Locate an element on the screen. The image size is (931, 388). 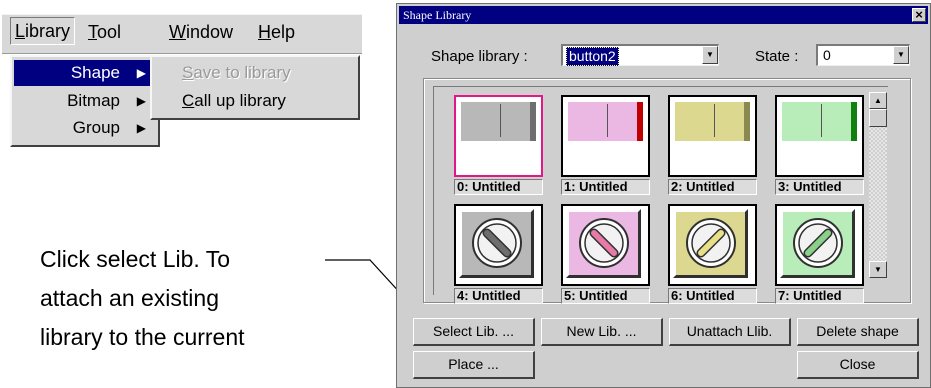
shape-tile: 4: Untitled is located at coordinates (498, 254).